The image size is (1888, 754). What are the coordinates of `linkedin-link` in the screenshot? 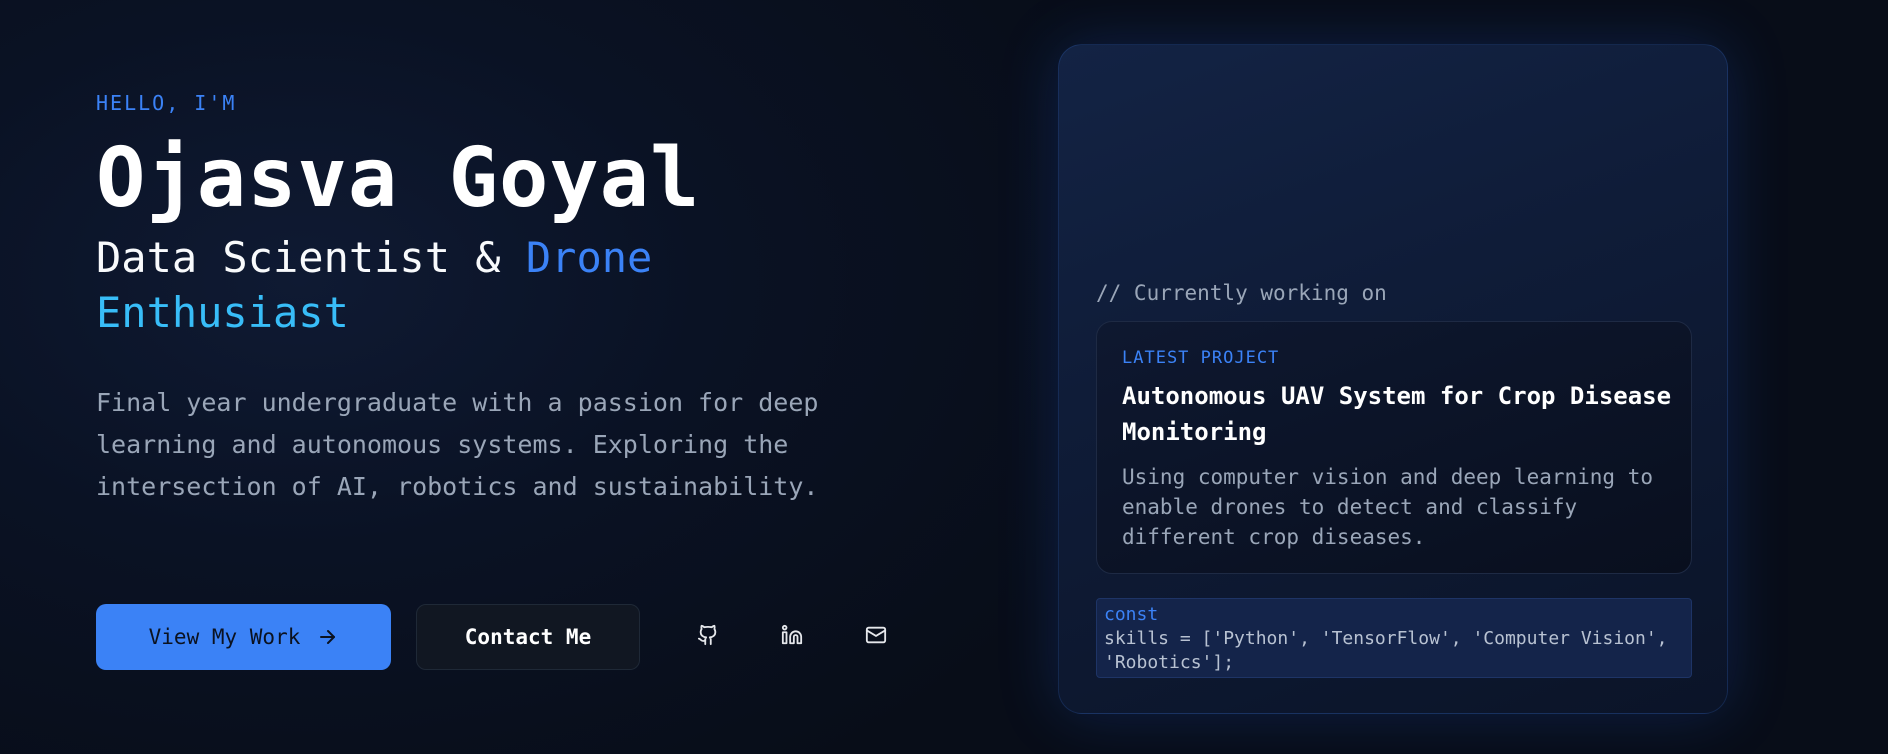 It's located at (792, 637).